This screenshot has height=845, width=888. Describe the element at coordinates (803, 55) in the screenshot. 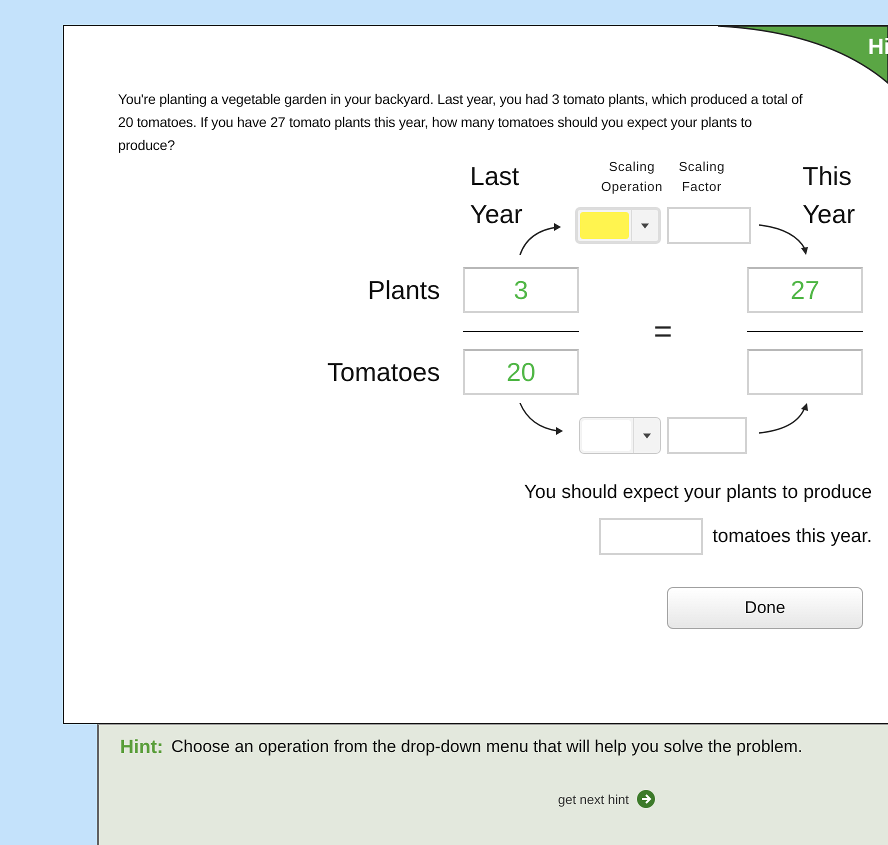

I see `hint-tab` at that location.